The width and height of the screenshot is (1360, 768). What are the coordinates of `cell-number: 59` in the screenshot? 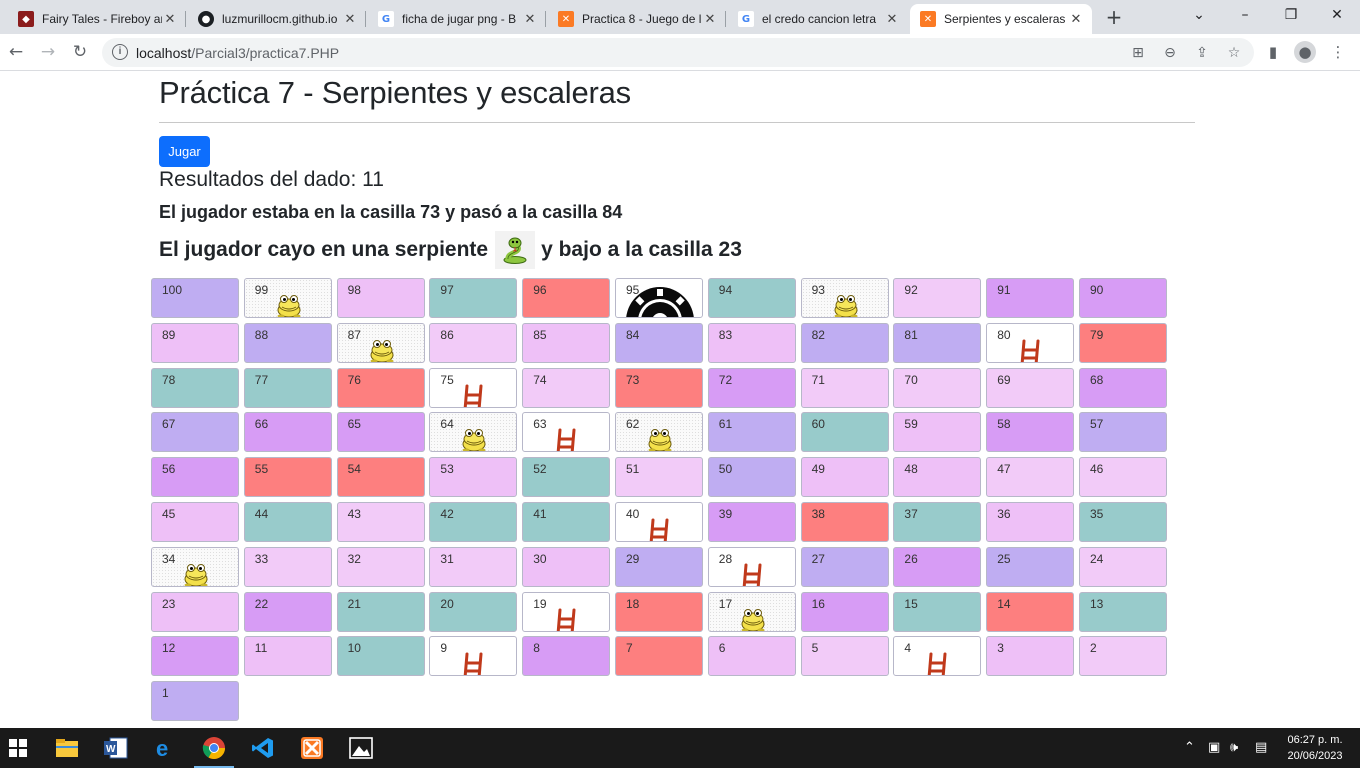 It's located at (911, 424).